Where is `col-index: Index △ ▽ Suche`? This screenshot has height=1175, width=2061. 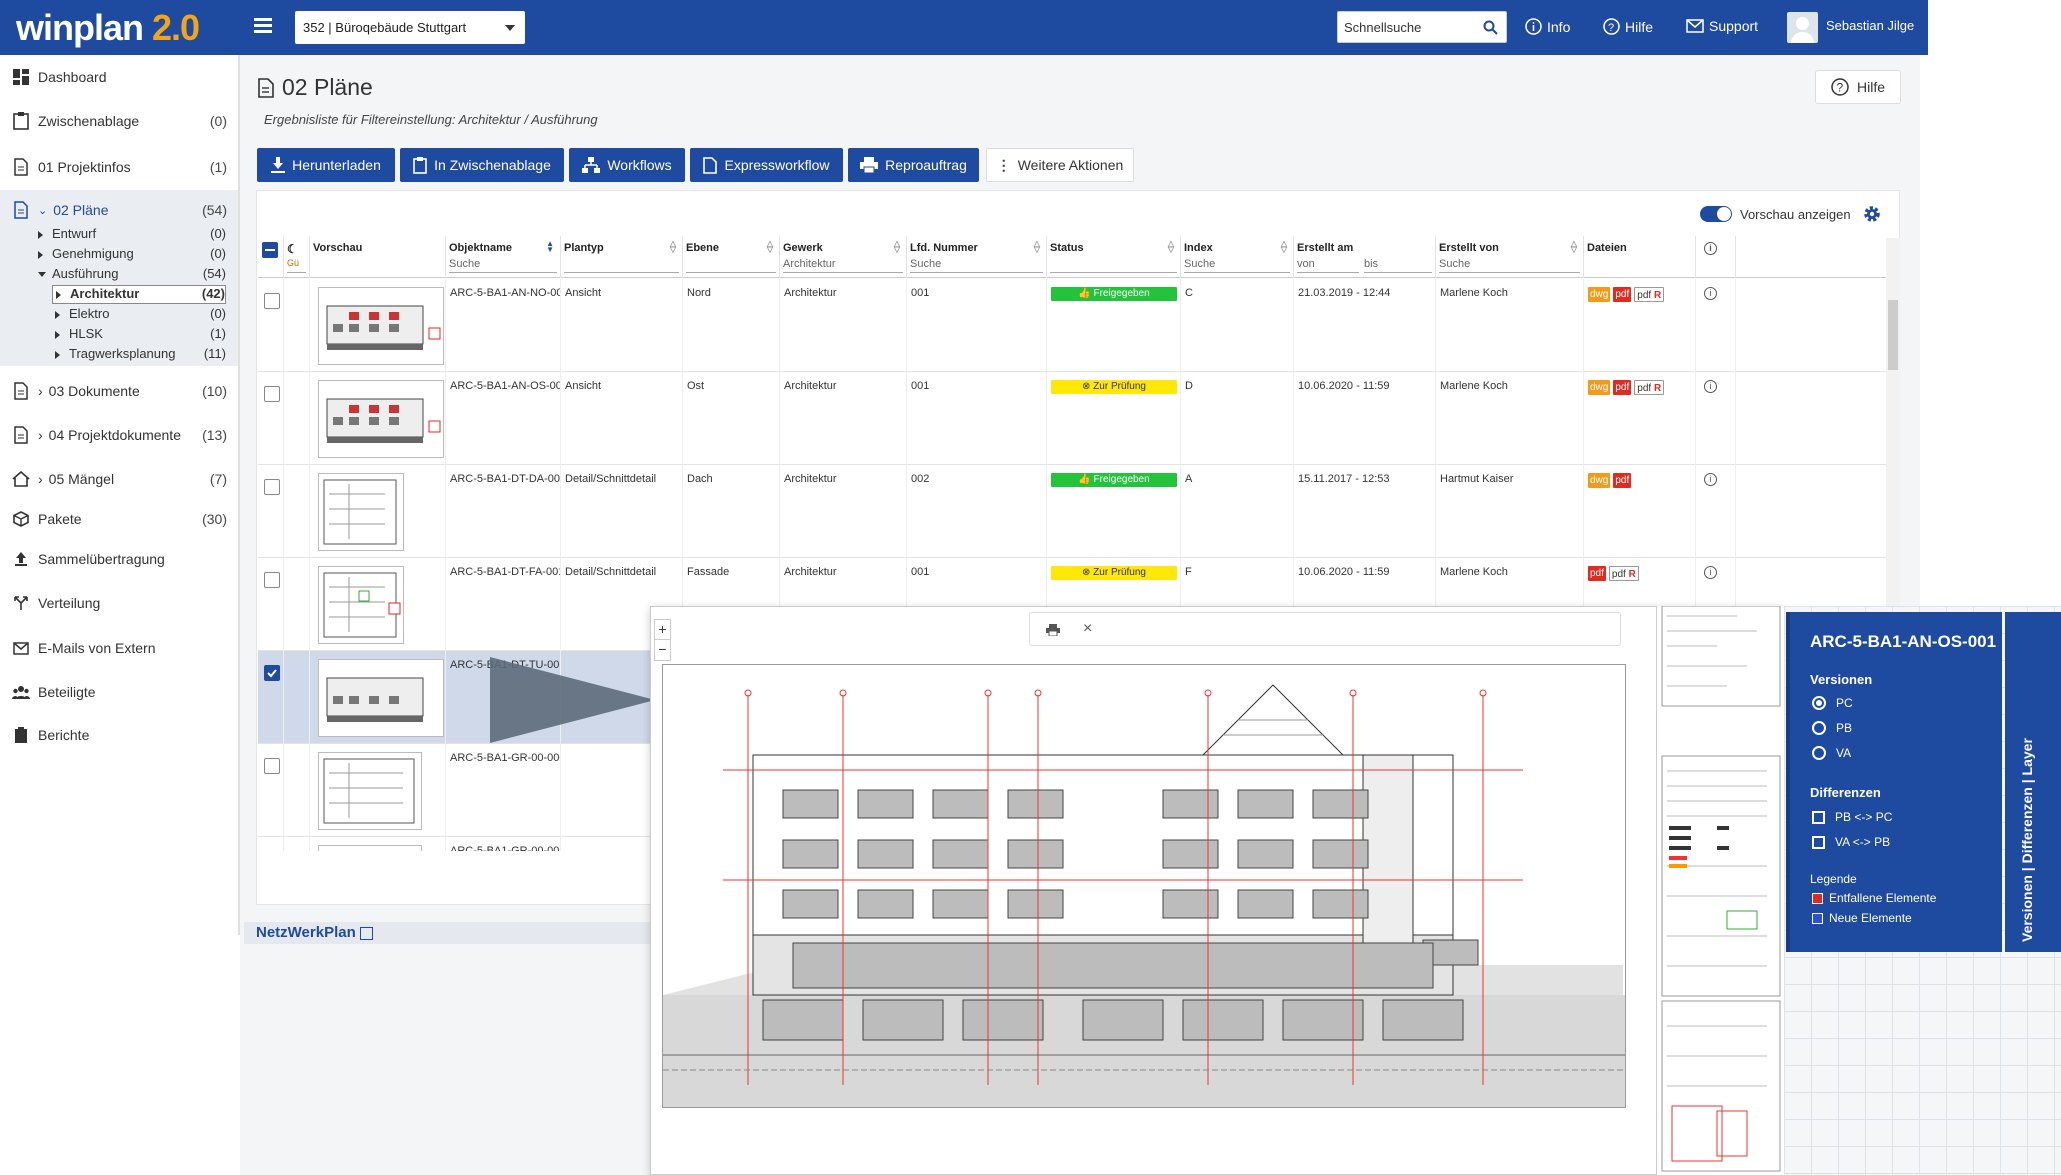
col-index: Index △ ▽ Suche is located at coordinates (1237, 257).